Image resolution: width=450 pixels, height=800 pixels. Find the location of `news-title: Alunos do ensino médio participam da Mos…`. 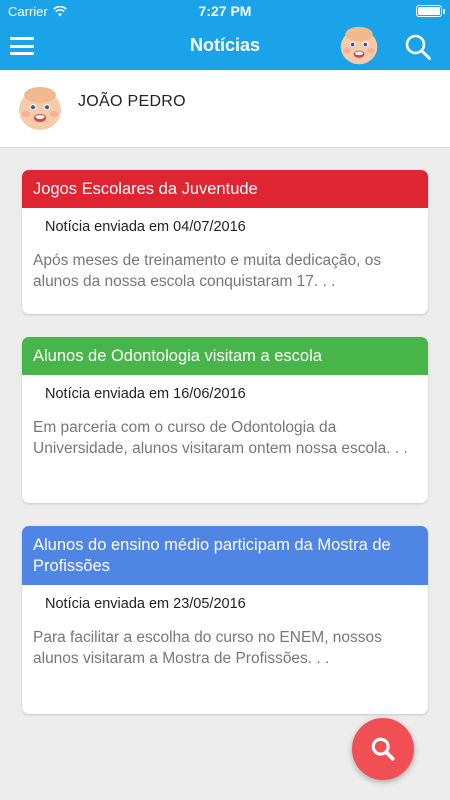

news-title: Alunos do ensino médio participam da Mos… is located at coordinates (225, 555).